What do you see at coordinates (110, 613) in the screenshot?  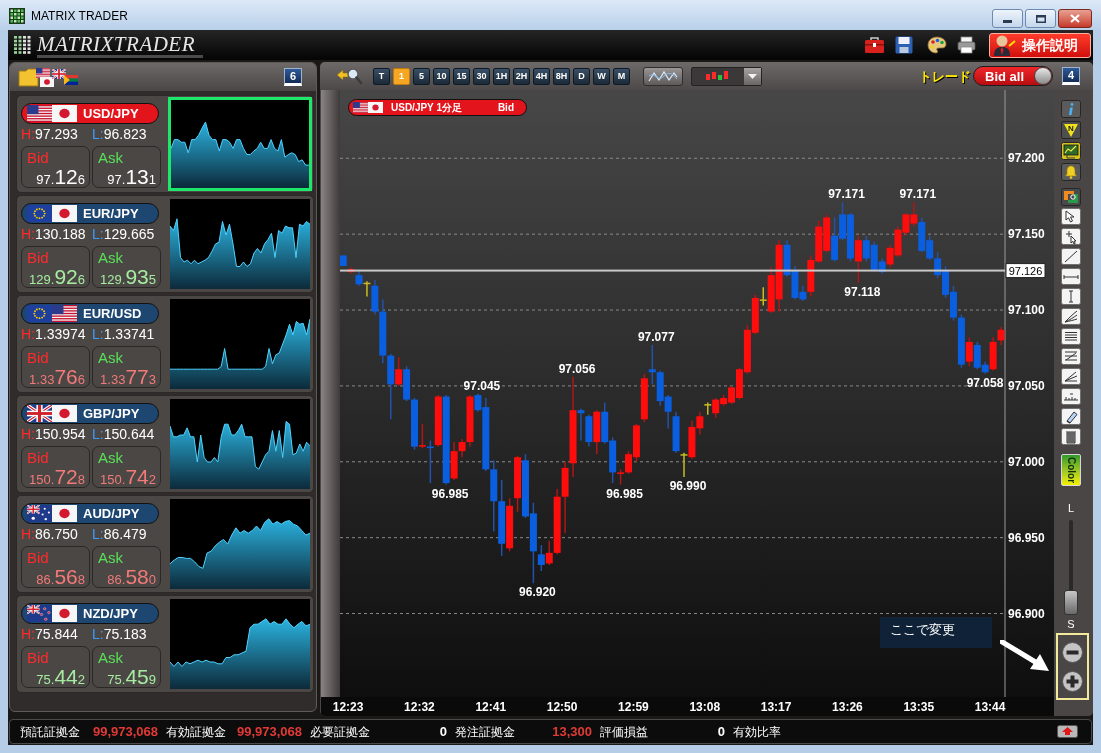 I see `pair-name: NZD/JPY` at bounding box center [110, 613].